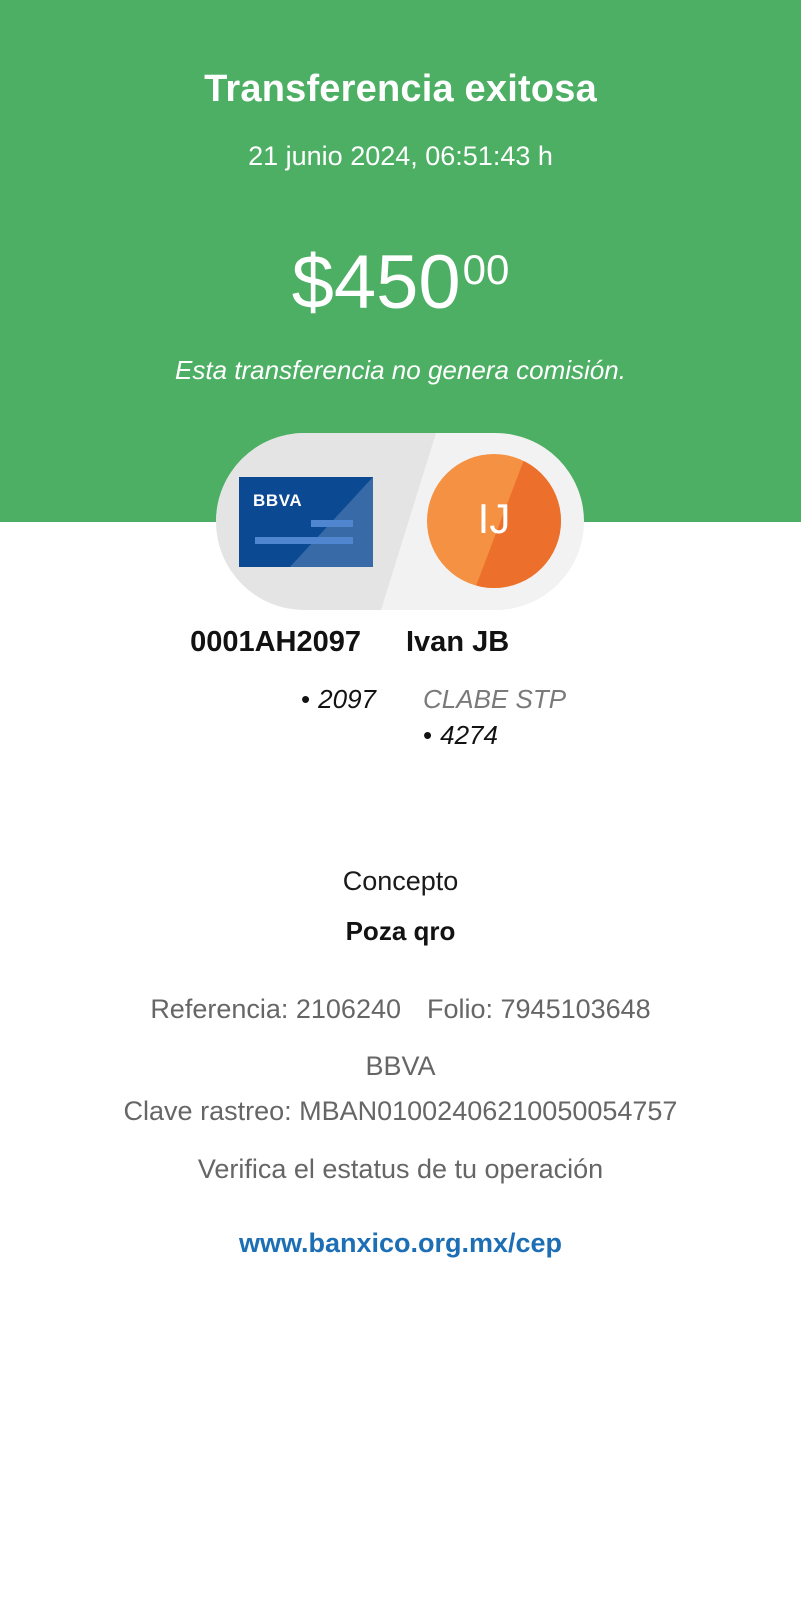 The image size is (801, 1600). Describe the element at coordinates (400, 931) in the screenshot. I see `concept-value: Poza qro` at that location.